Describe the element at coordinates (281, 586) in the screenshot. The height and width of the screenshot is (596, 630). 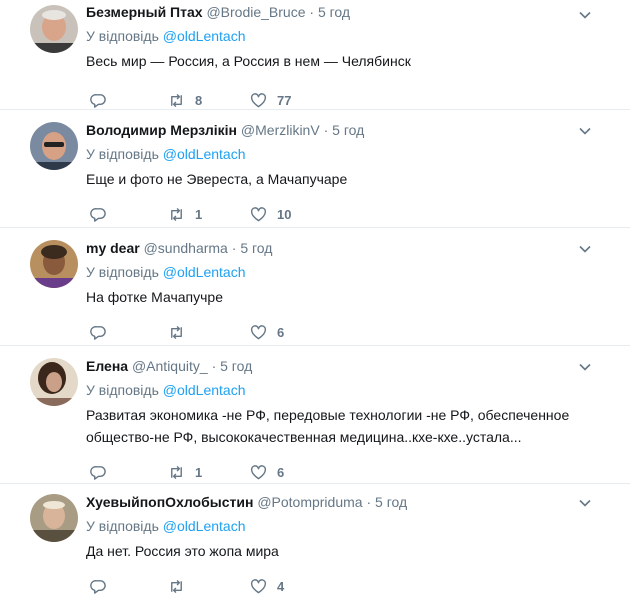
I see `like-count: 4` at that location.